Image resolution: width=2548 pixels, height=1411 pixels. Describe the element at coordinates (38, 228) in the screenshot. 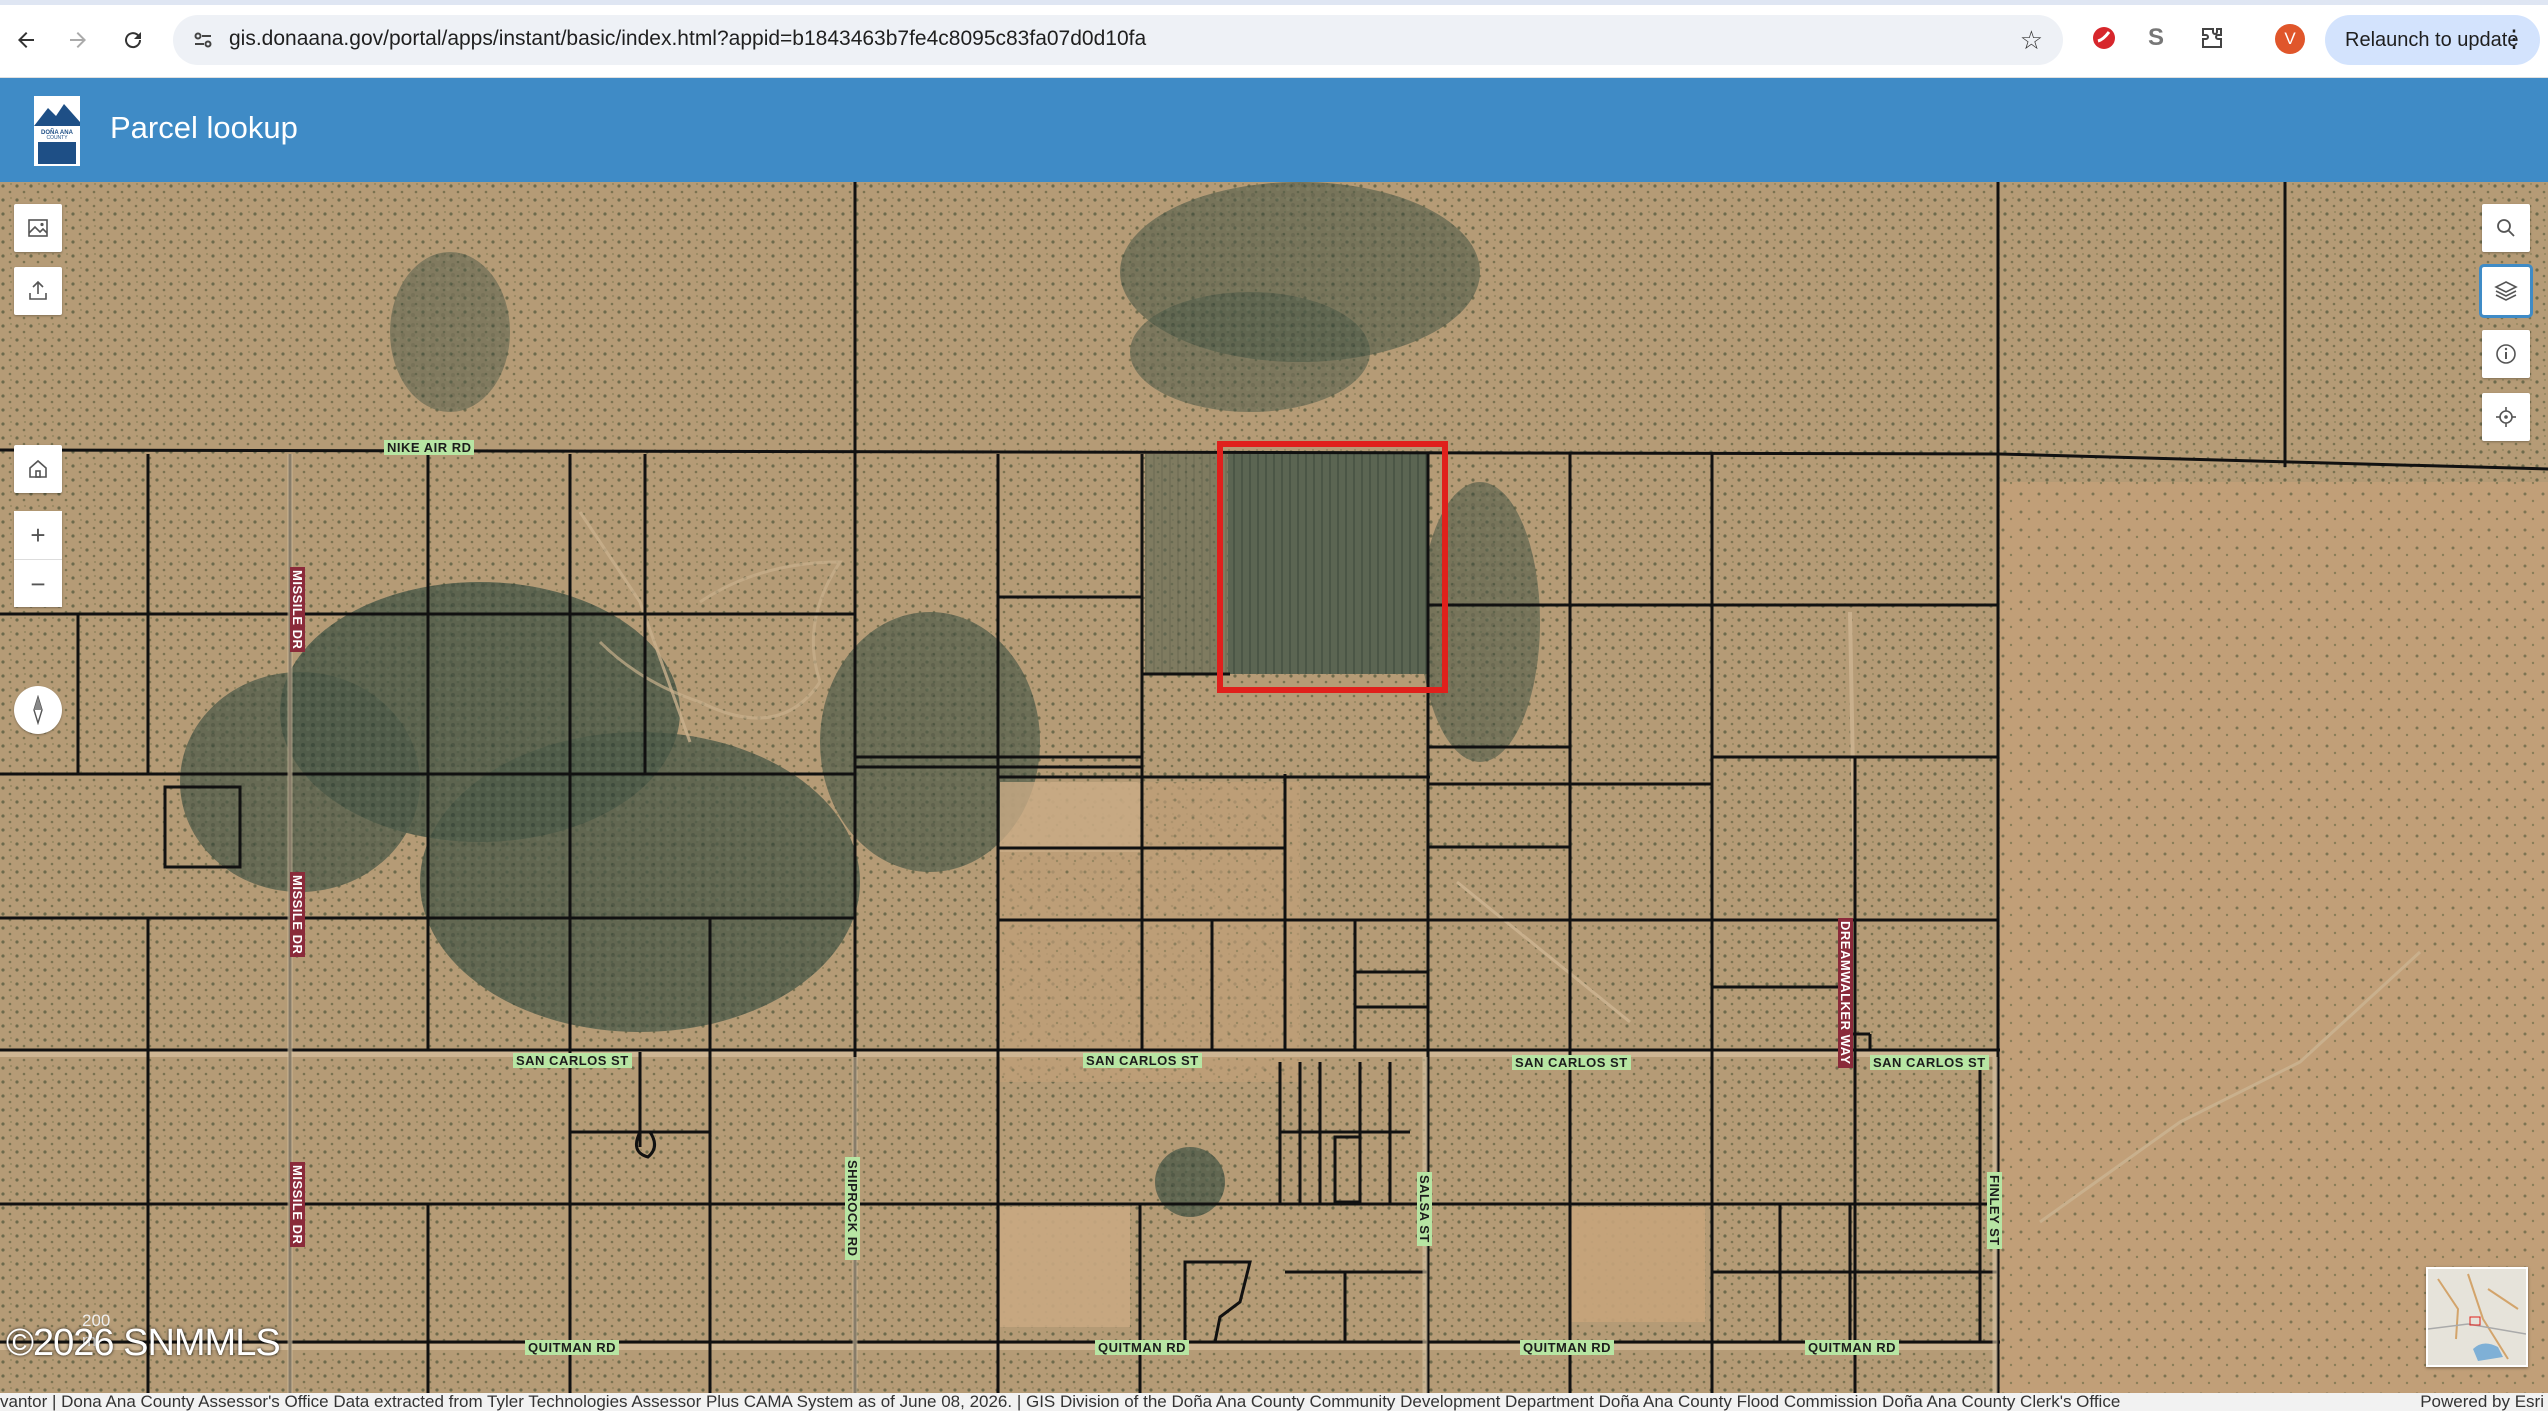

I see `basemap-gallery-icon` at that location.